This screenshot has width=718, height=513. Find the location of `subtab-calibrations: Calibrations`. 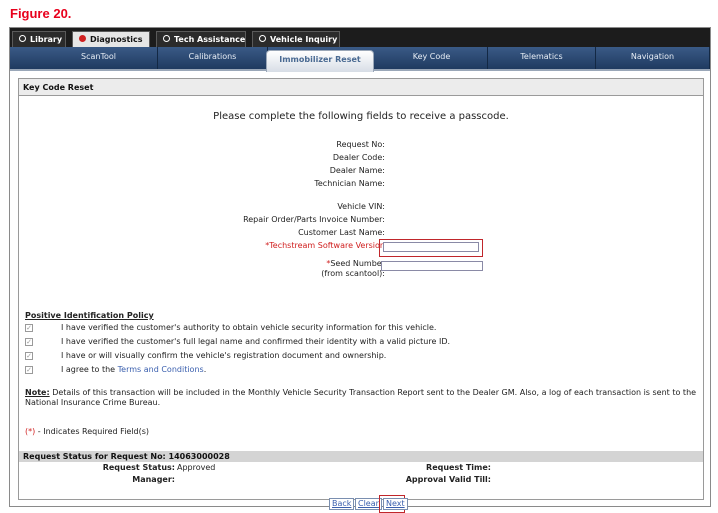

subtab-calibrations: Calibrations is located at coordinates (213, 58).